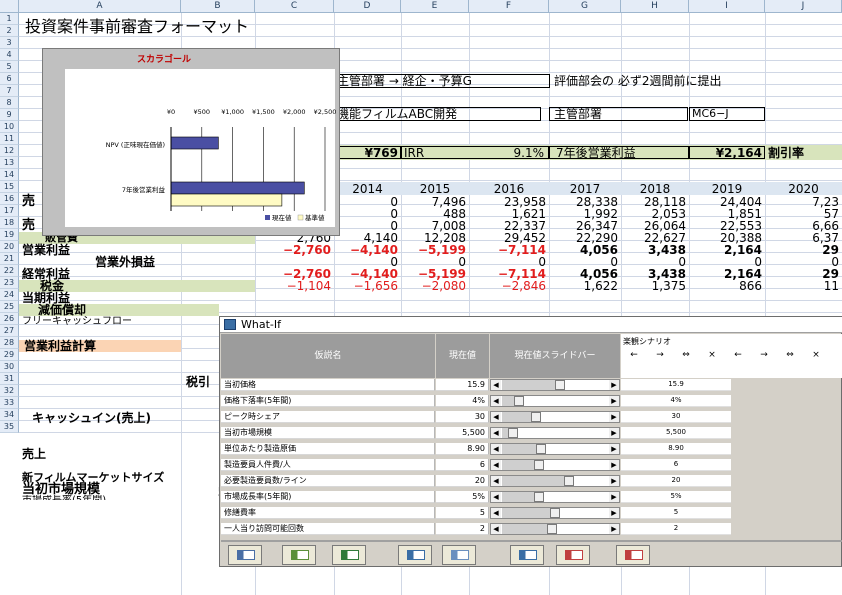 The height and width of the screenshot is (595, 842). Describe the element at coordinates (9, 403) in the screenshot. I see `row-header: 33` at that location.